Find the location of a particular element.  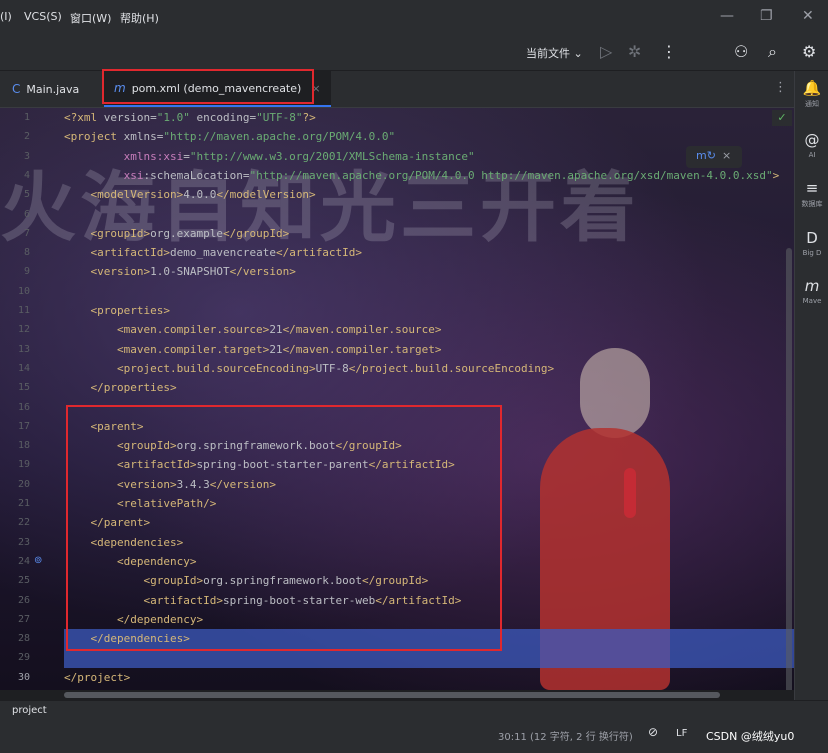

menu-tools: (I) is located at coordinates (6, 16).